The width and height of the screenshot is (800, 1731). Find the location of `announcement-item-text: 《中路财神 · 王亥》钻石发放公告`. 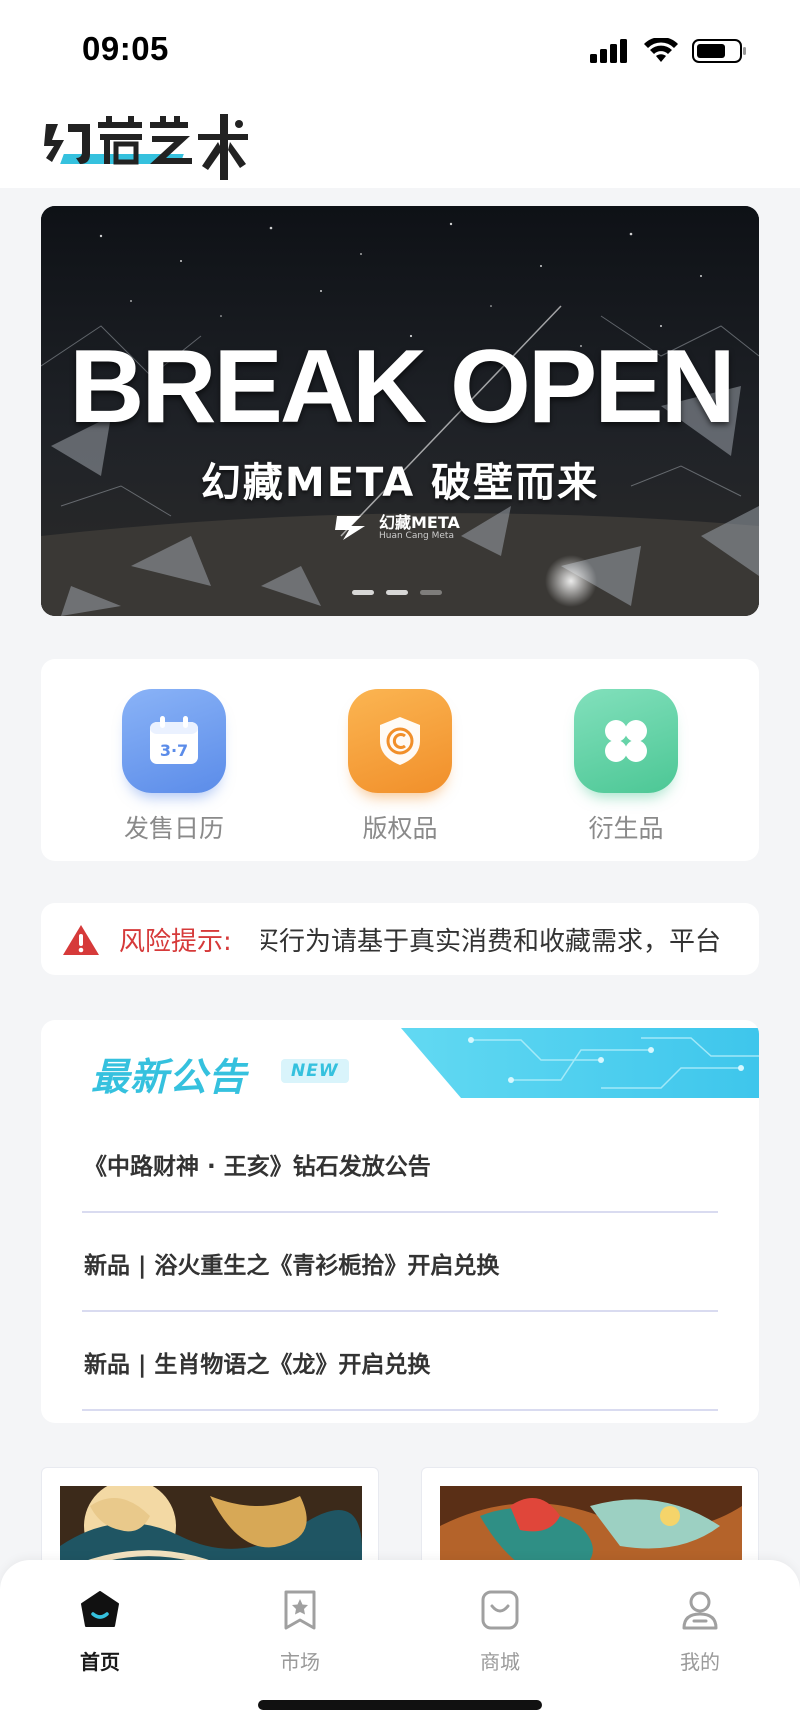

announcement-item-text: 《中路财神 · 王亥》钻石发放公告 is located at coordinates (257, 1167).